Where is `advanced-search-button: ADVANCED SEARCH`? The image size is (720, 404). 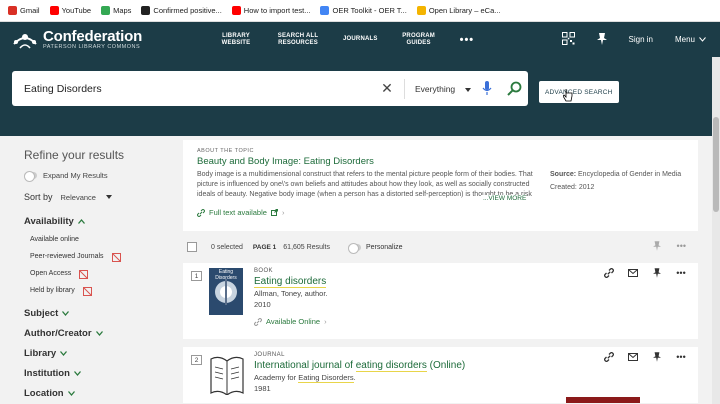 advanced-search-button: ADVANCED SEARCH is located at coordinates (579, 92).